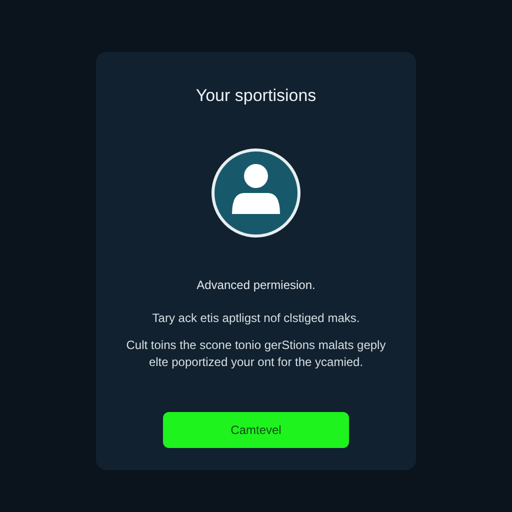  Describe the element at coordinates (256, 318) in the screenshot. I see `description-text: Tary ack etis aptligst nof clstiged maks.` at that location.